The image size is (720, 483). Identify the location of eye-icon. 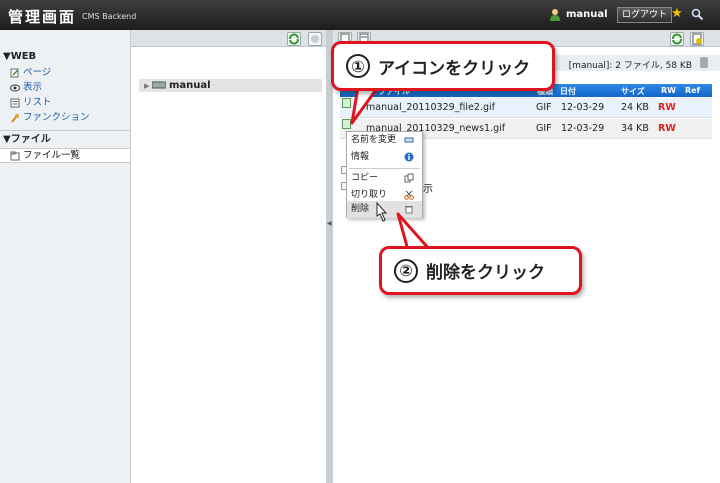
(15, 87).